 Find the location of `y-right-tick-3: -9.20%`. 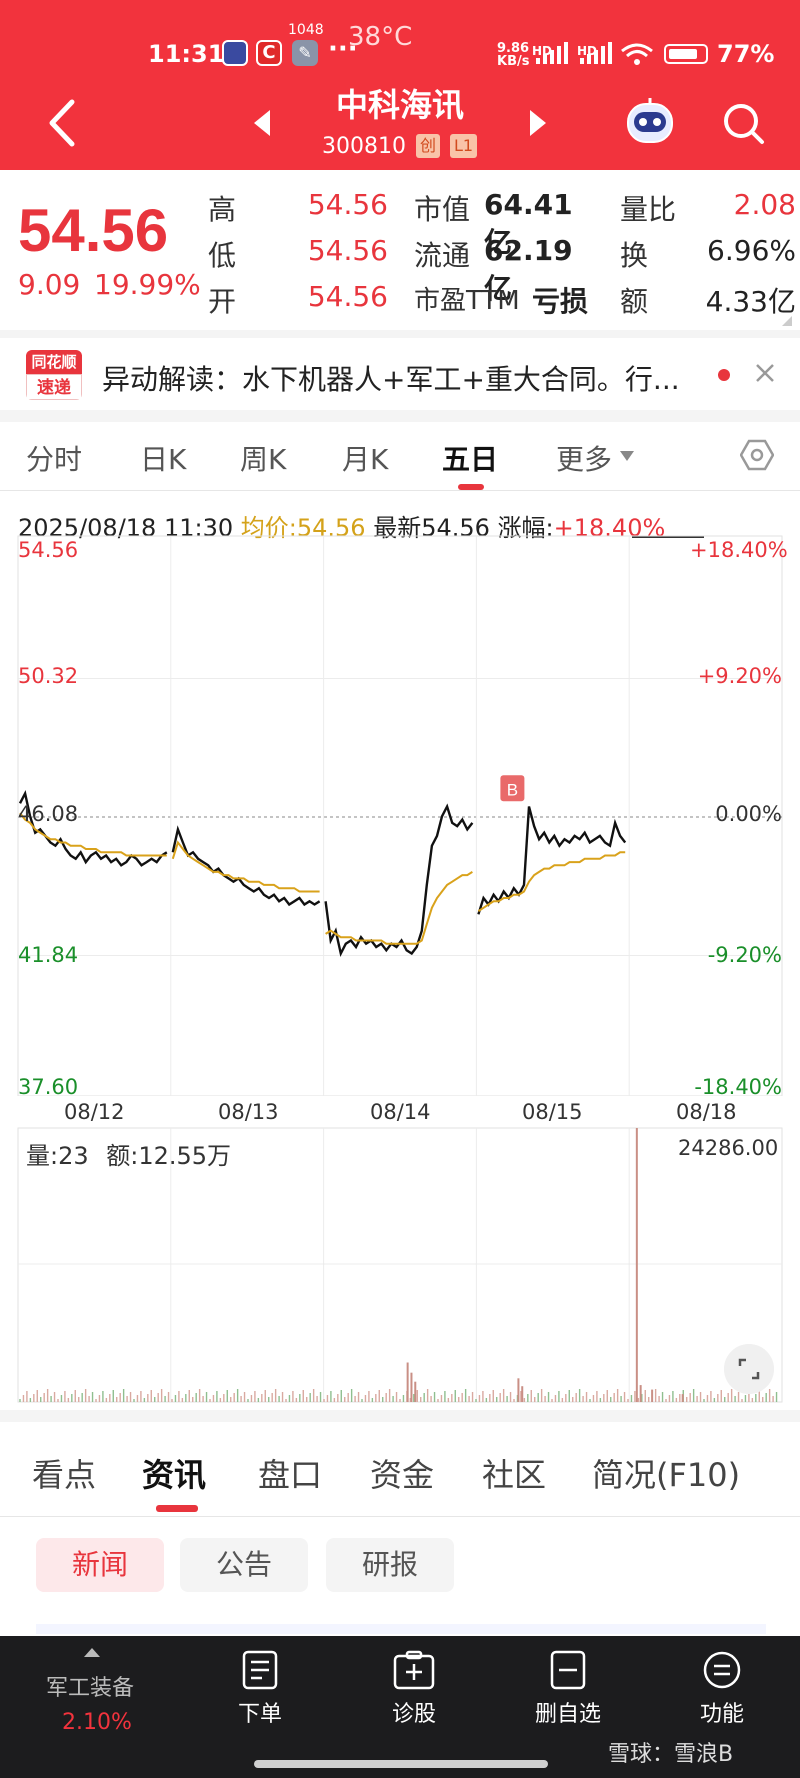

y-right-tick-3: -9.20% is located at coordinates (744, 955).